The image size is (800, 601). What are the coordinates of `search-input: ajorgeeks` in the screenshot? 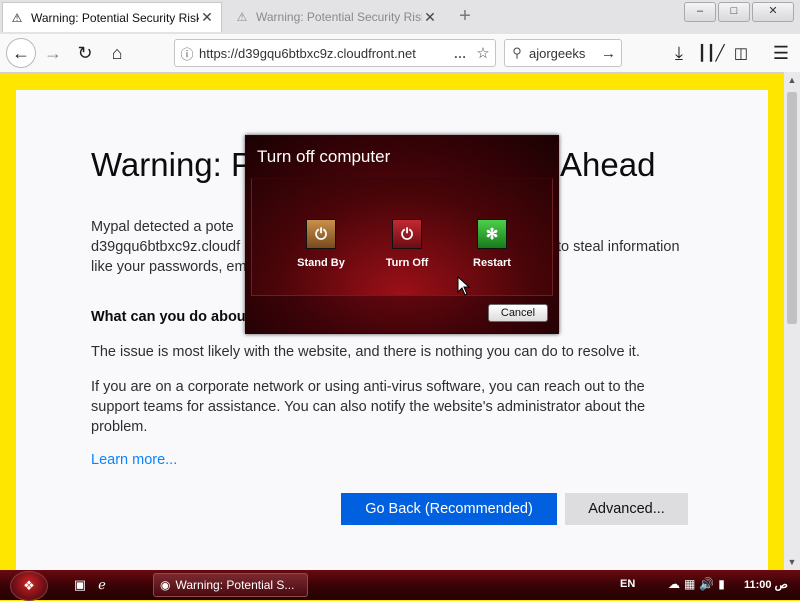 It's located at (565, 53).